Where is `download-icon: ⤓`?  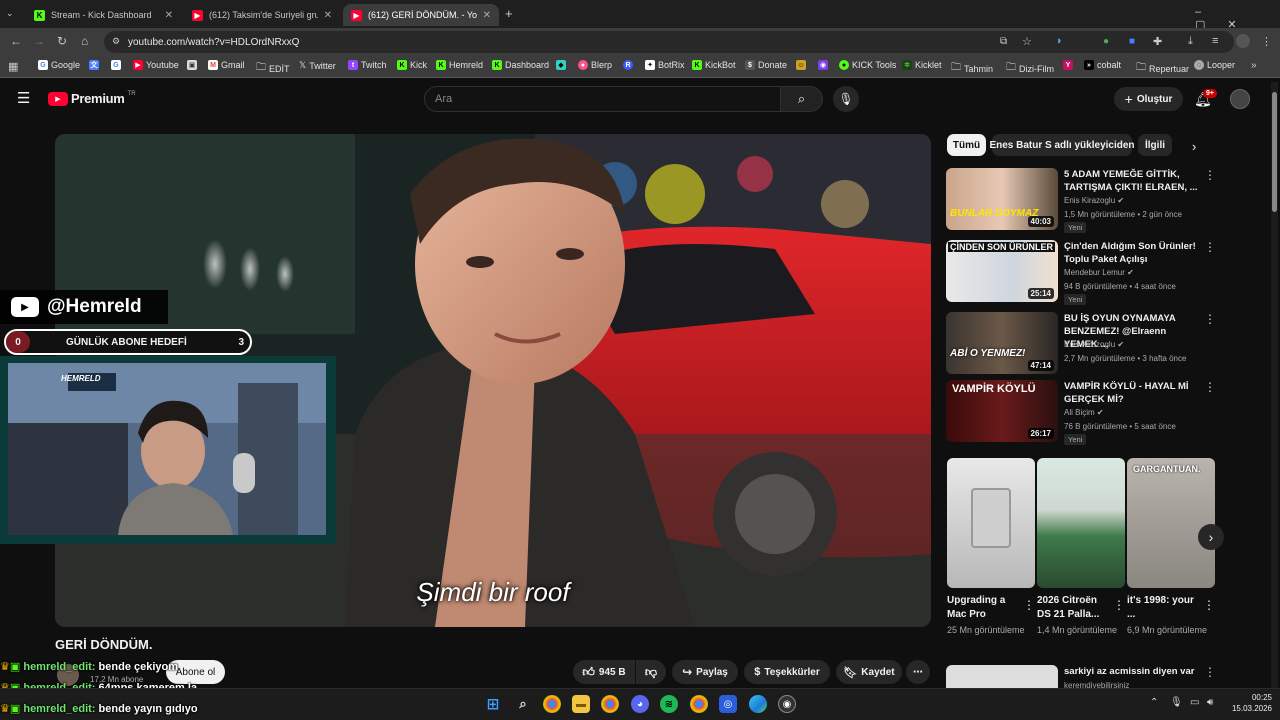 download-icon: ⤓ is located at coordinates (1190, 41).